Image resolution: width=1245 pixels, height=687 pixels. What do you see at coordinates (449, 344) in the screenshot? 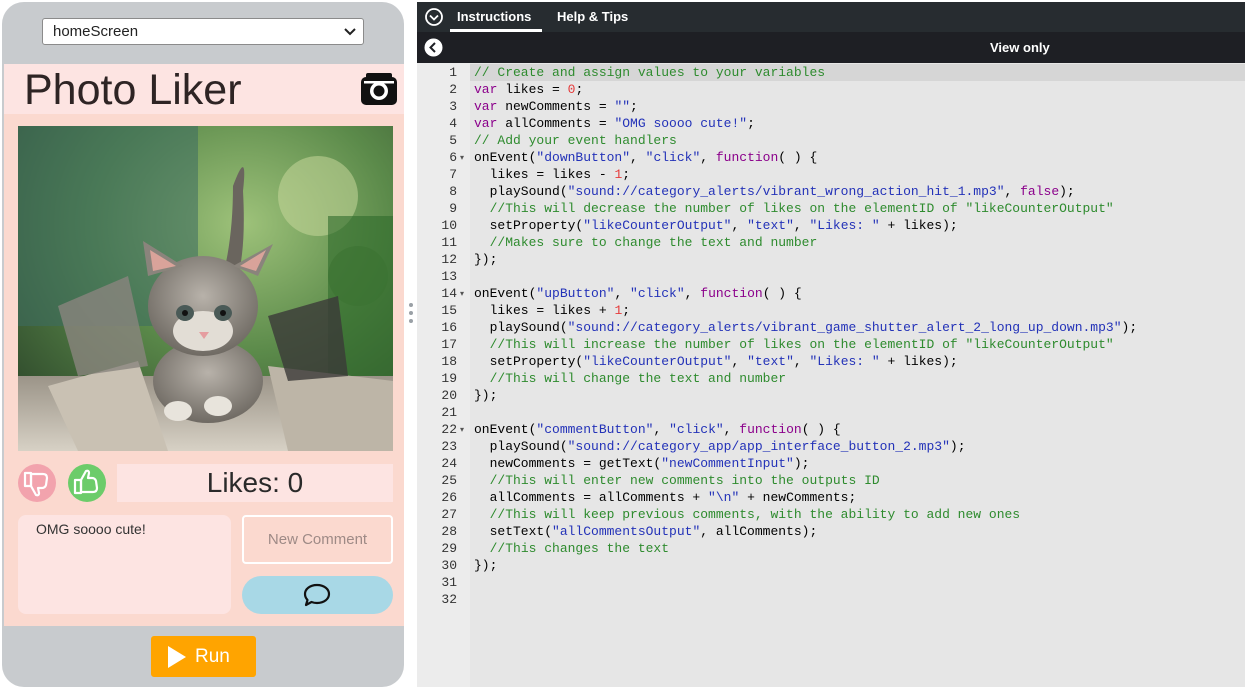
I see `line-number: 17` at bounding box center [449, 344].